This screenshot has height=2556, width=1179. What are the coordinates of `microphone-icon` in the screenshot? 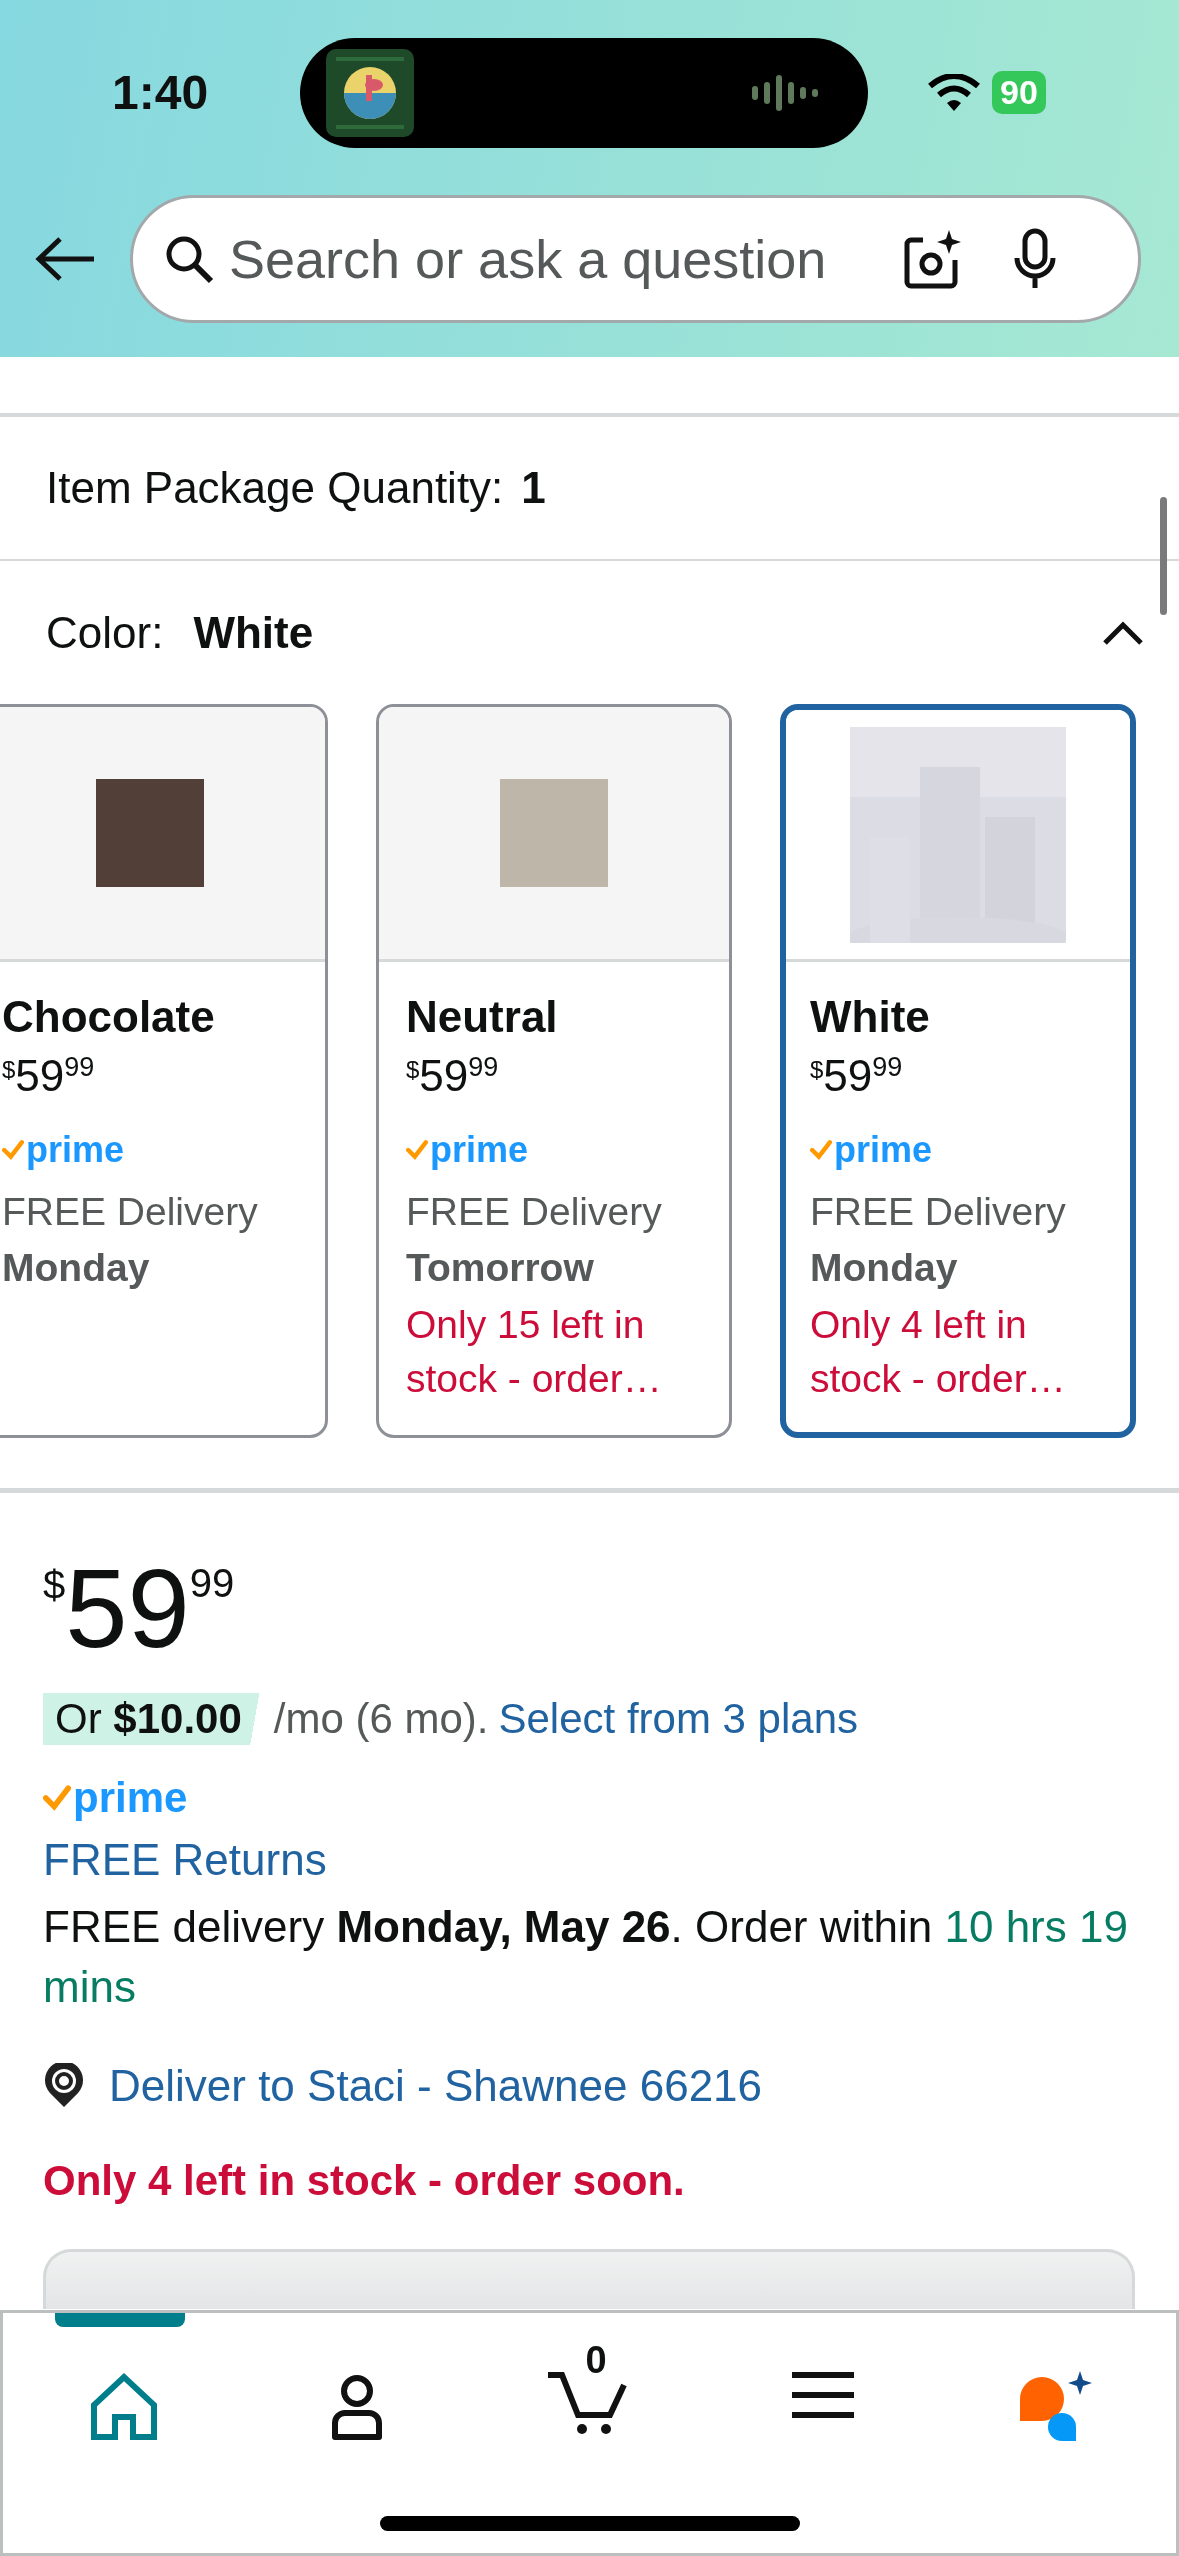 It's located at (1035, 259).